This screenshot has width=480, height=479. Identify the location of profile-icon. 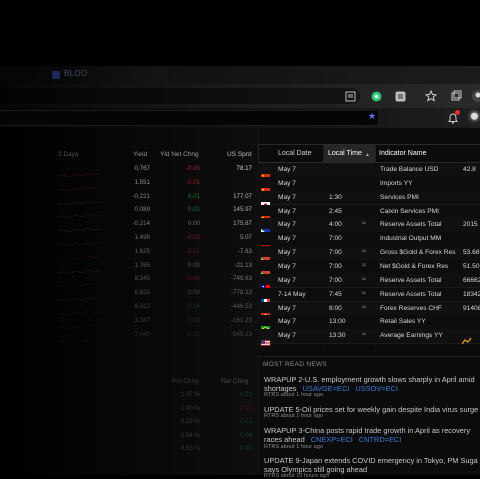
(475, 96).